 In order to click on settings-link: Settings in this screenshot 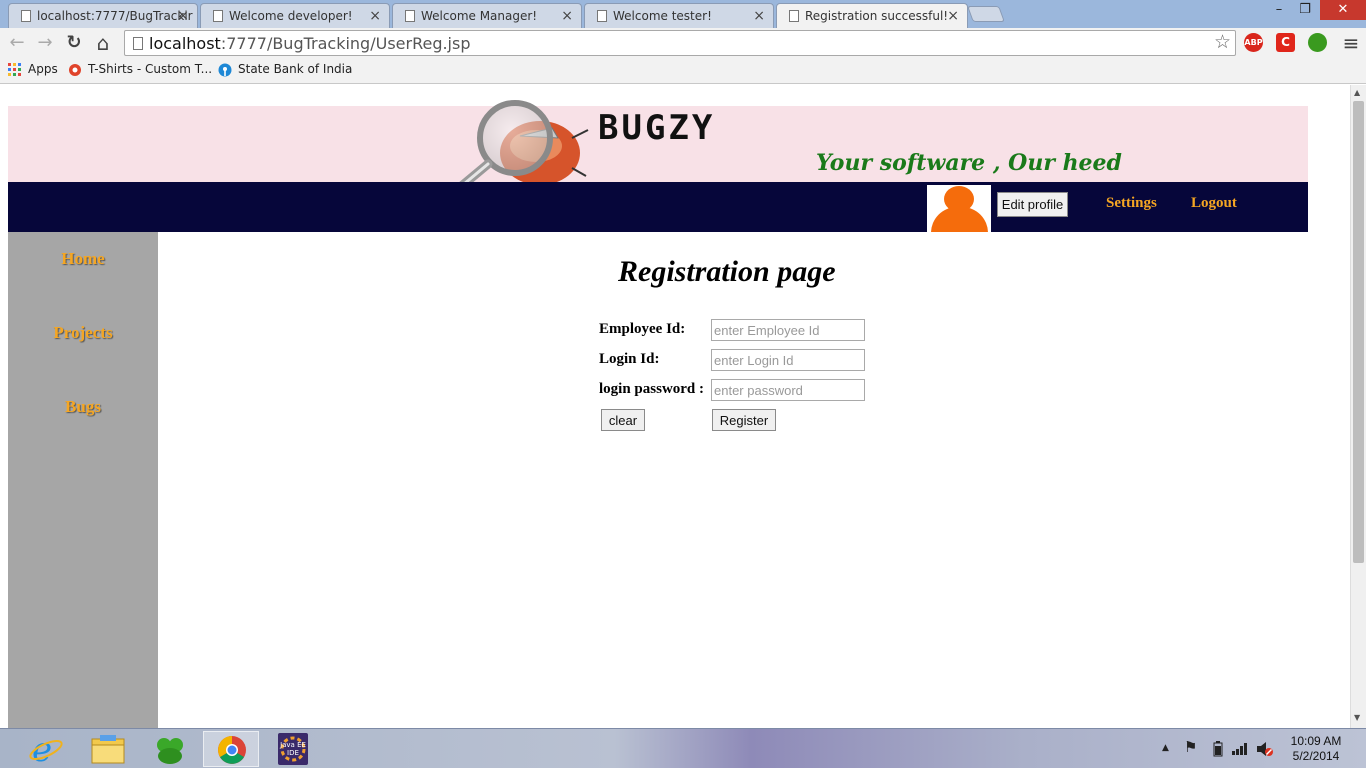, I will do `click(1131, 203)`.